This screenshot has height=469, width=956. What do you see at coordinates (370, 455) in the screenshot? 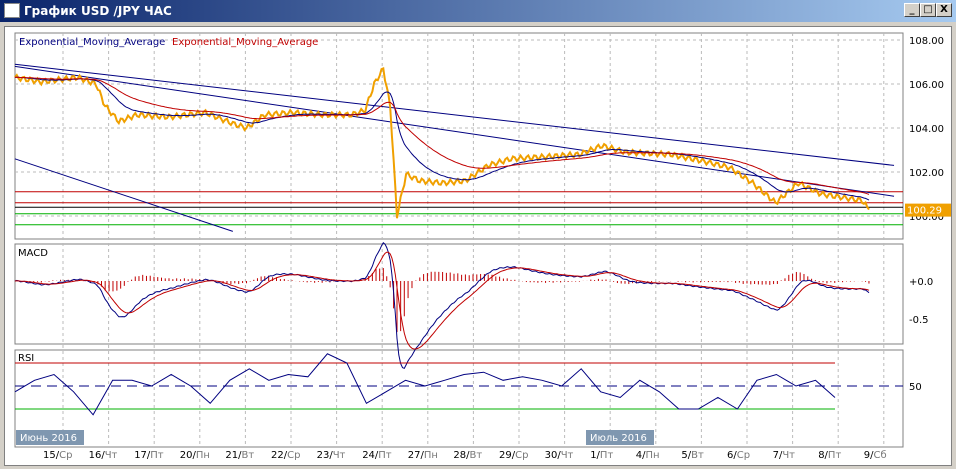
I see `date-day: 24/` at bounding box center [370, 455].